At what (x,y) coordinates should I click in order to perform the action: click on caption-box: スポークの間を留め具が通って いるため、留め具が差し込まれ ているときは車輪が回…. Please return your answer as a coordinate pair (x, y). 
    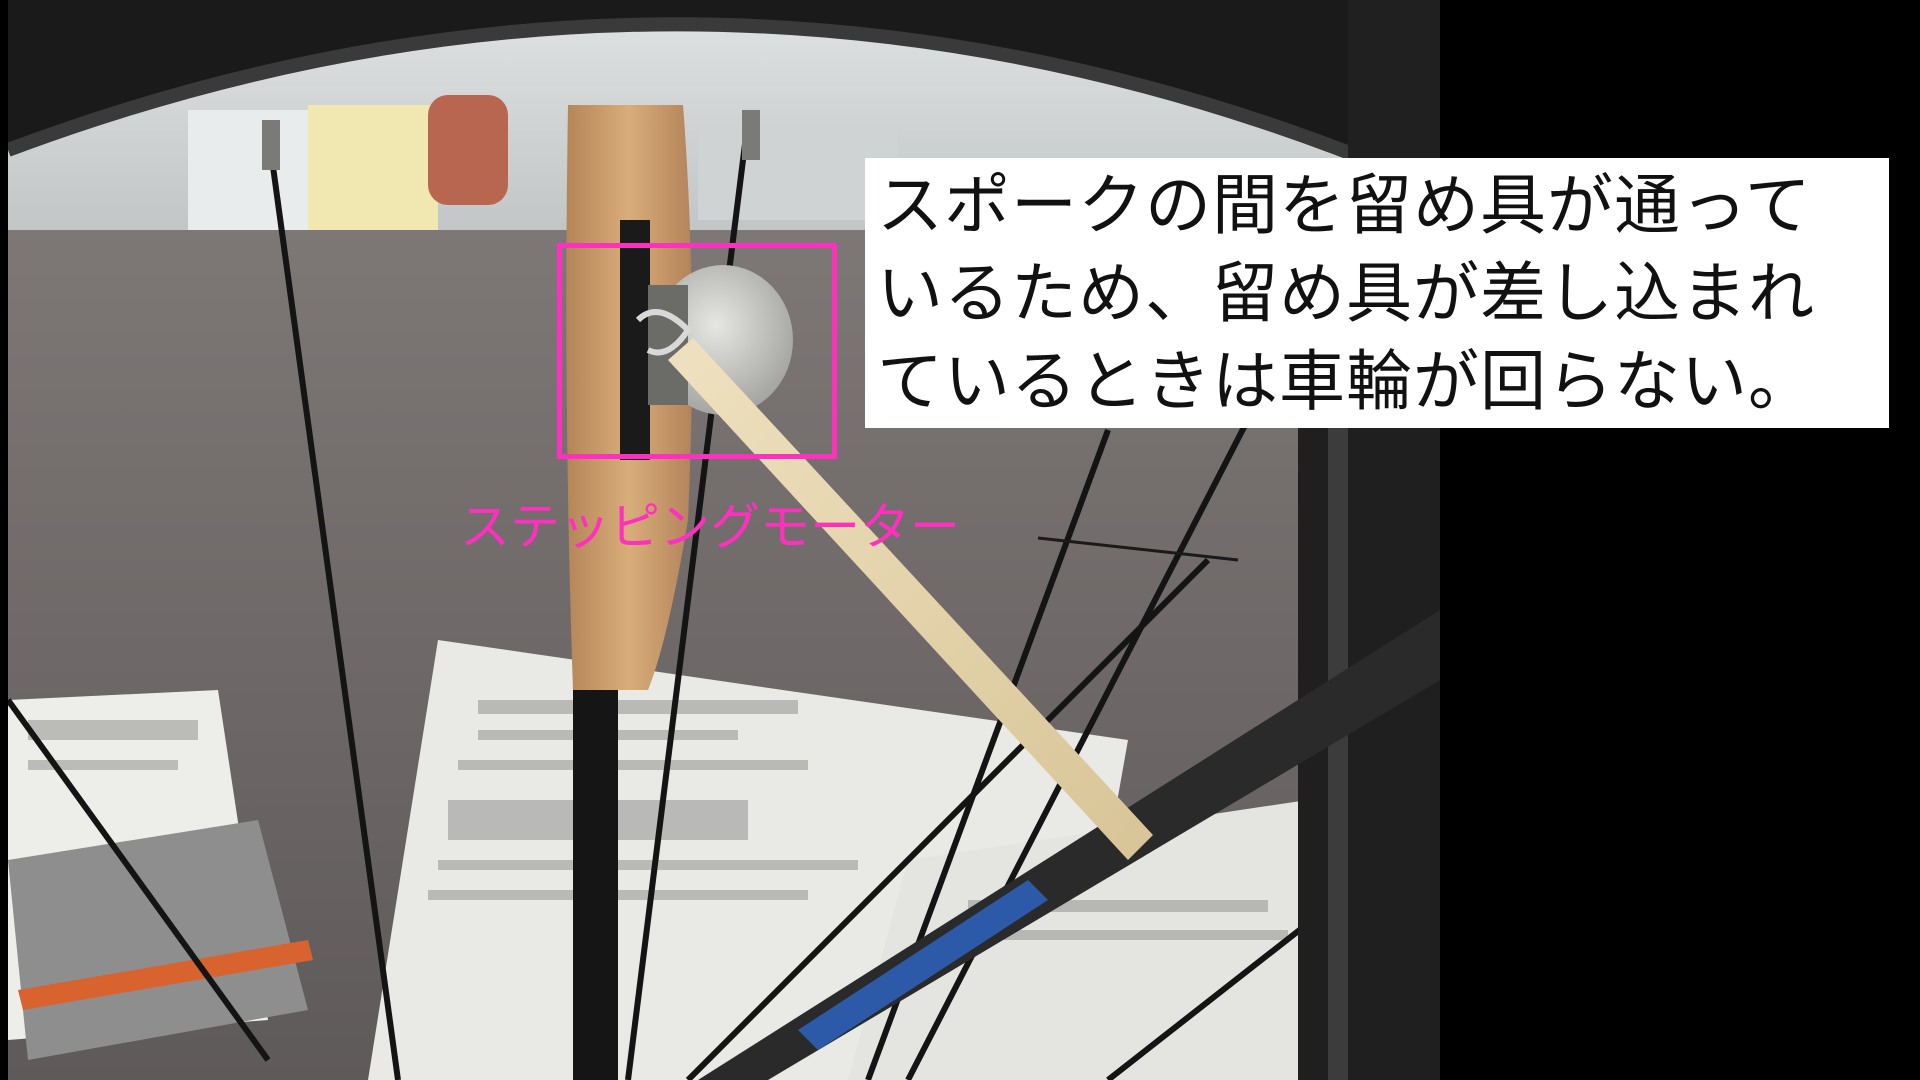
    Looking at the image, I should click on (1377, 293).